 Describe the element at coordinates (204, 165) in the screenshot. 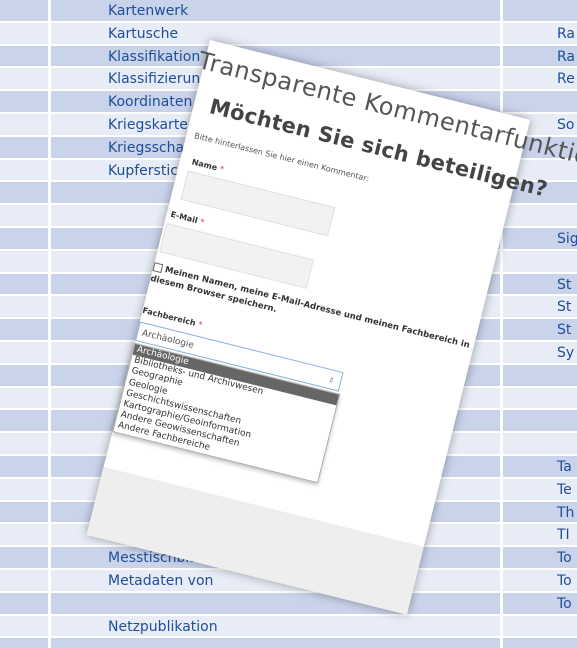

I see `name-label-text: Name` at that location.